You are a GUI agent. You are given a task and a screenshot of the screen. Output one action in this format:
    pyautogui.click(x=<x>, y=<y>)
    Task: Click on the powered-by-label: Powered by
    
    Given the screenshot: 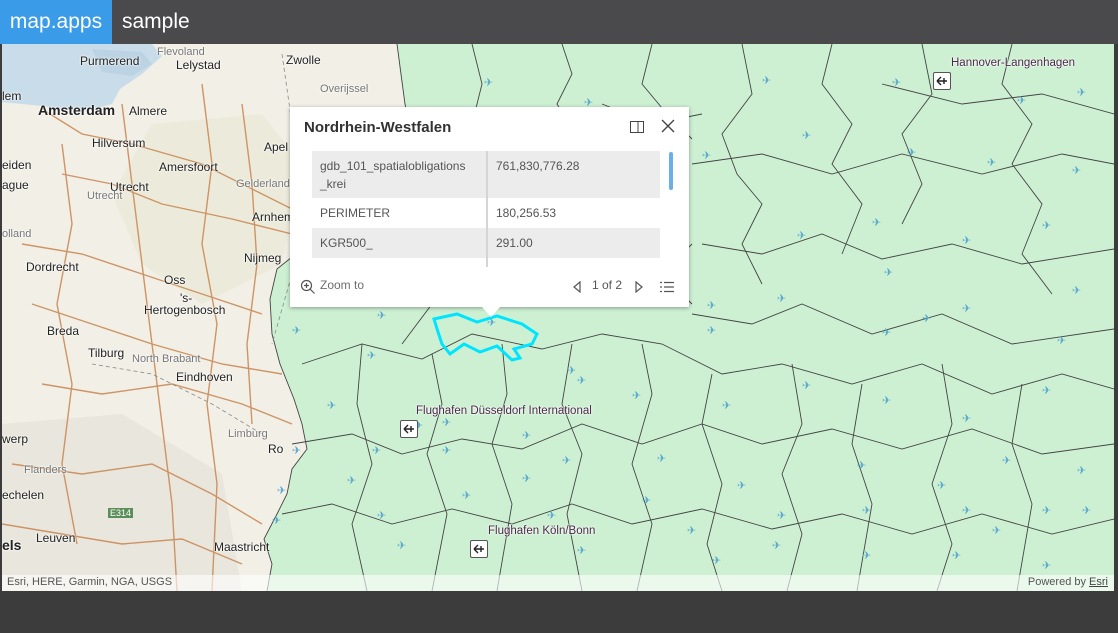 What is the action you would take?
    pyautogui.click(x=1058, y=582)
    